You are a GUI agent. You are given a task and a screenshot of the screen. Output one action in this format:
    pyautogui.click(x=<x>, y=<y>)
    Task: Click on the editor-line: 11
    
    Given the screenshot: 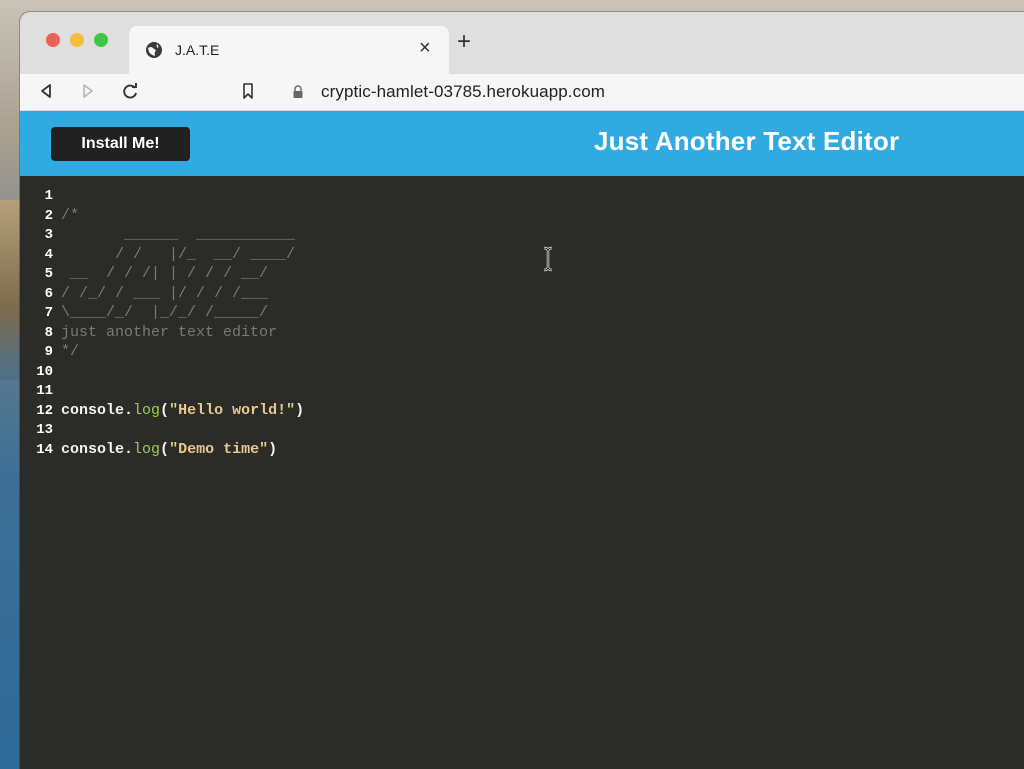 What is the action you would take?
    pyautogui.click(x=512, y=391)
    